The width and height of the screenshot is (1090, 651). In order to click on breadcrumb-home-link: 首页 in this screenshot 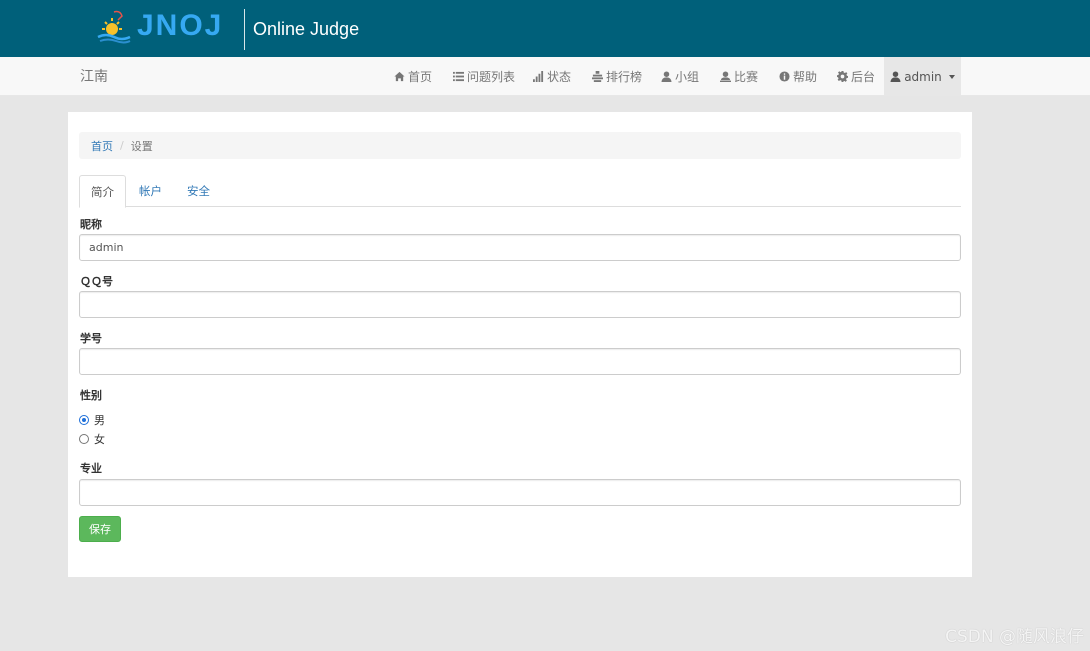, I will do `click(102, 146)`.